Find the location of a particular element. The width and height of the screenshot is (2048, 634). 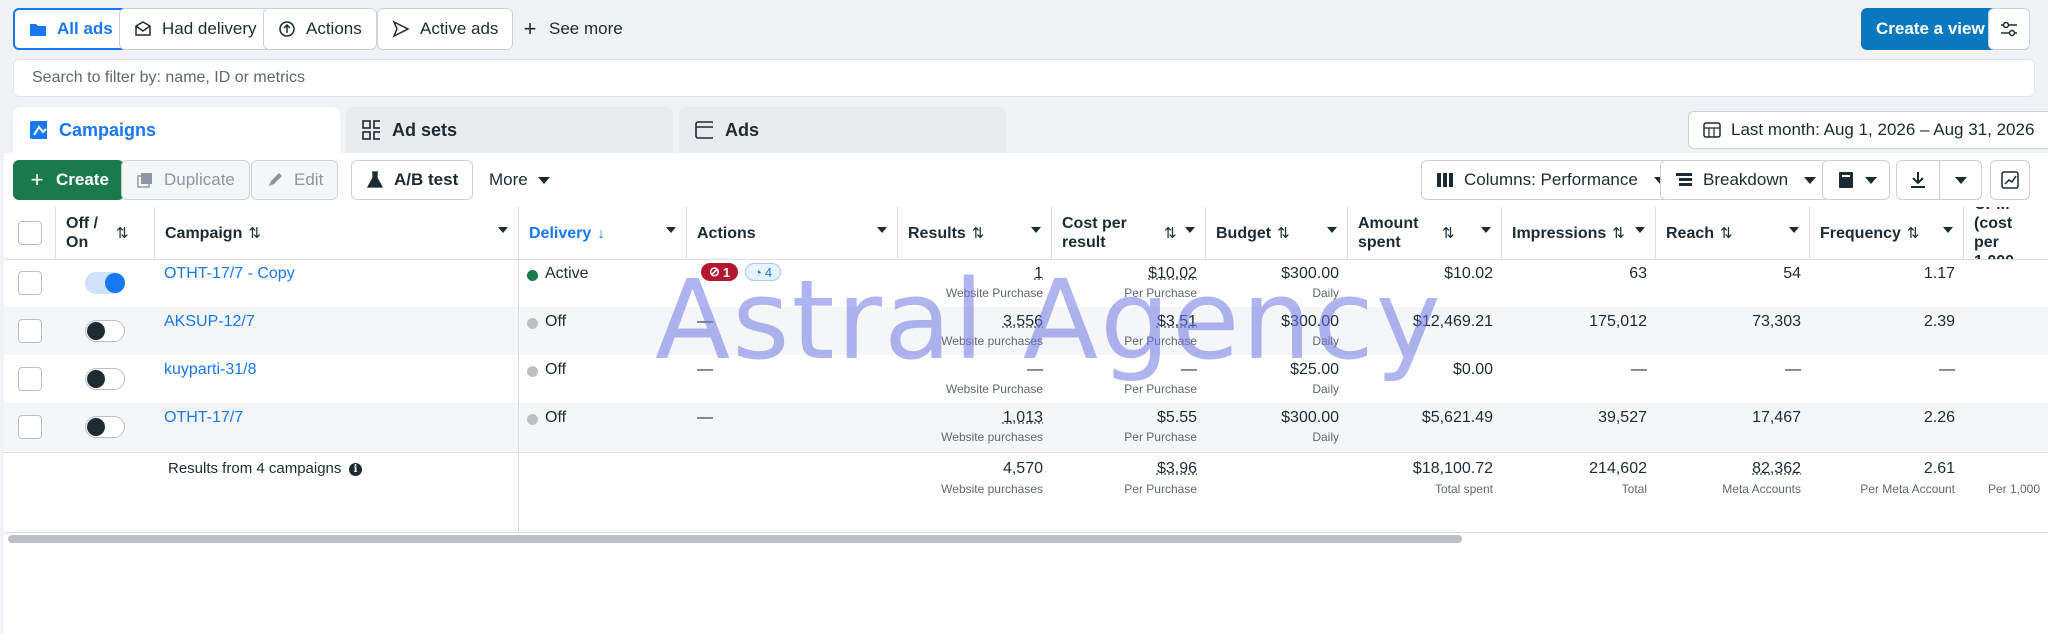

tab-ad-sets: Ad sets is located at coordinates (509, 130).